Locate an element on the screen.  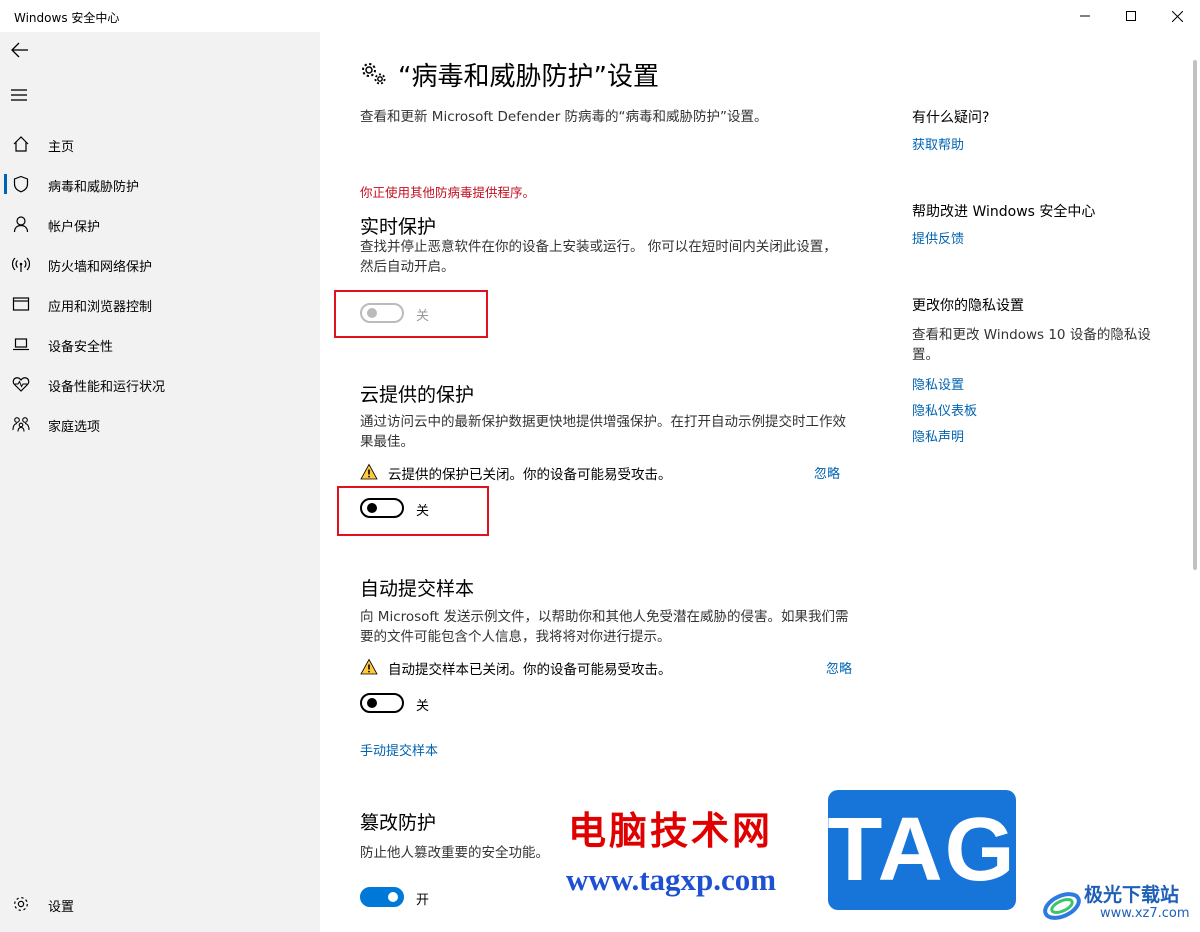
sample-toggle is located at coordinates (382, 703).